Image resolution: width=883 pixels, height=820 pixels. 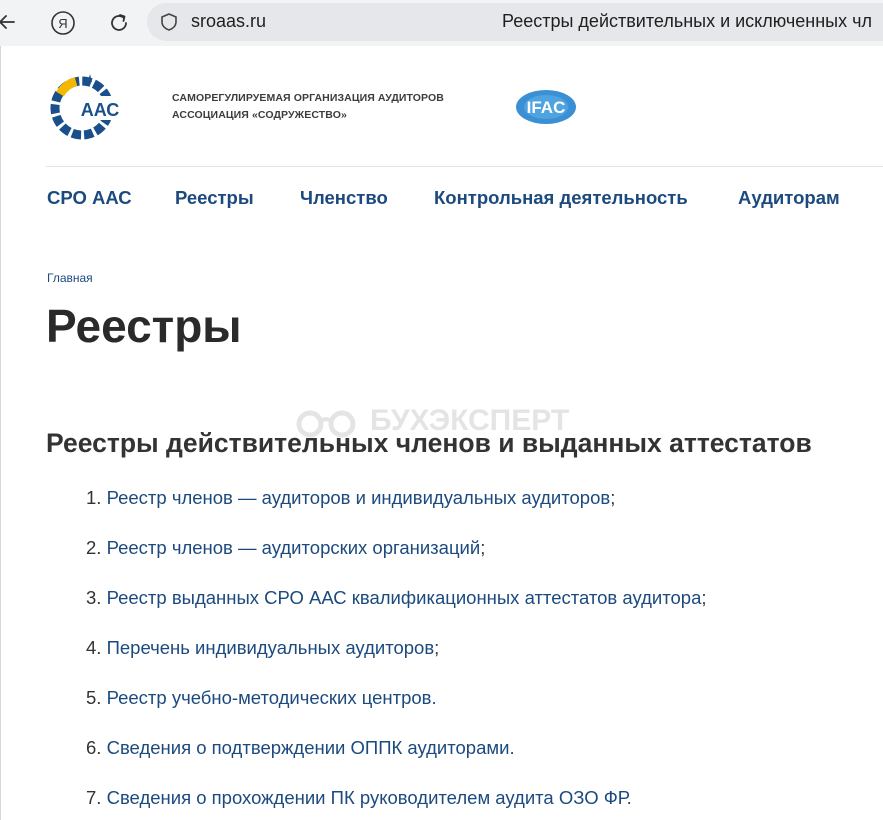 What do you see at coordinates (308, 98) in the screenshot?
I see `org-name-line1: САМОРЕГУЛИРУЕМАЯ ОРГАНИЗАЦИЯ АУДИТОРОВ` at bounding box center [308, 98].